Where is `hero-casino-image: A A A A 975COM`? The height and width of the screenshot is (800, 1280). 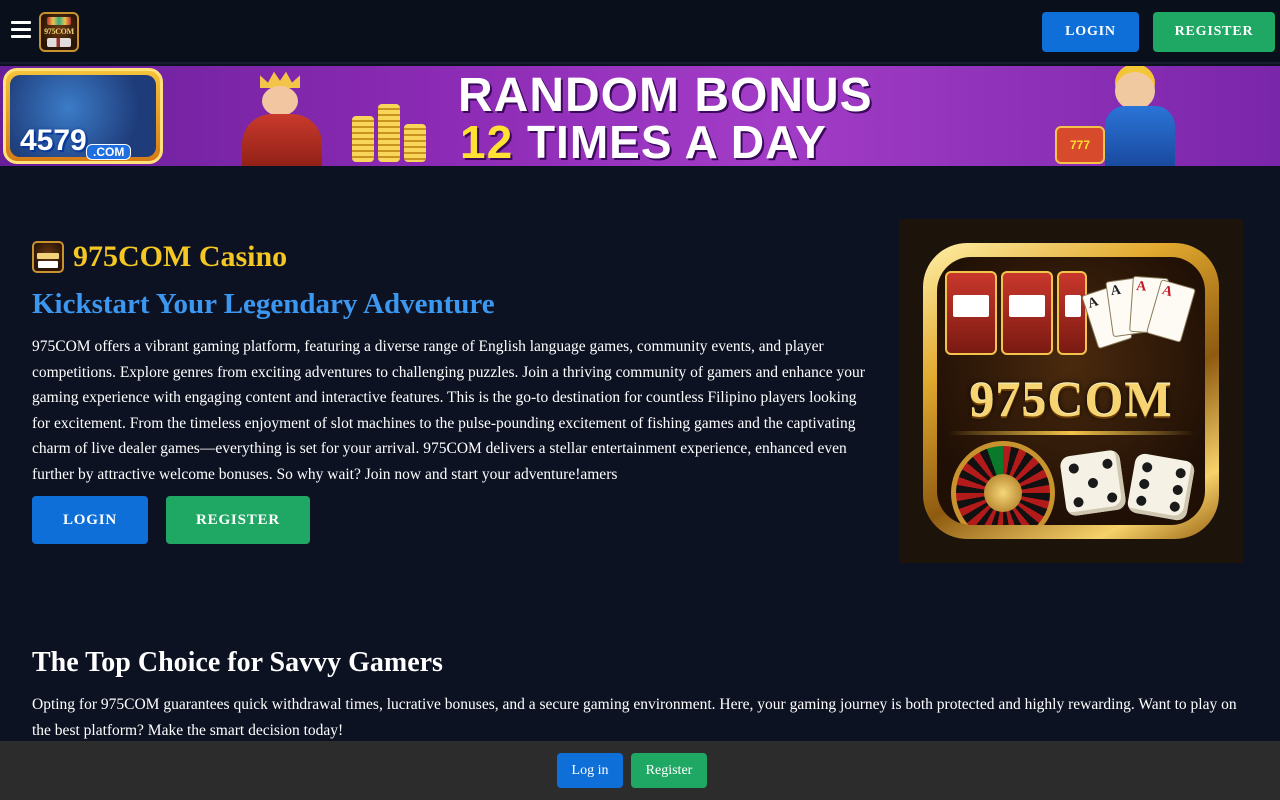
hero-casino-image: A A A A 975COM is located at coordinates (1071, 391).